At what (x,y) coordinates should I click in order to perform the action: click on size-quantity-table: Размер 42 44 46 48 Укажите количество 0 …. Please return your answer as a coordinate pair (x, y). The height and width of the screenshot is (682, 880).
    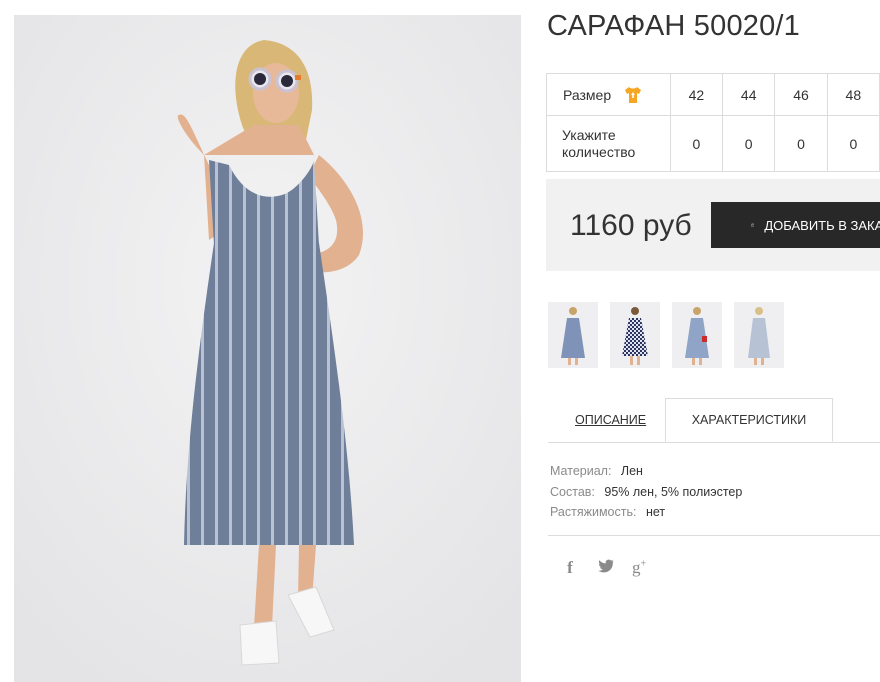
    Looking at the image, I should click on (713, 122).